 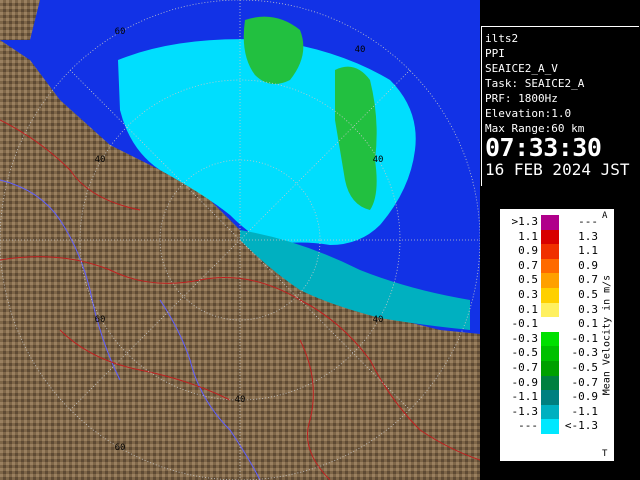 I want to click on legend-upper-bound: -0.7, so click(x=585, y=382).